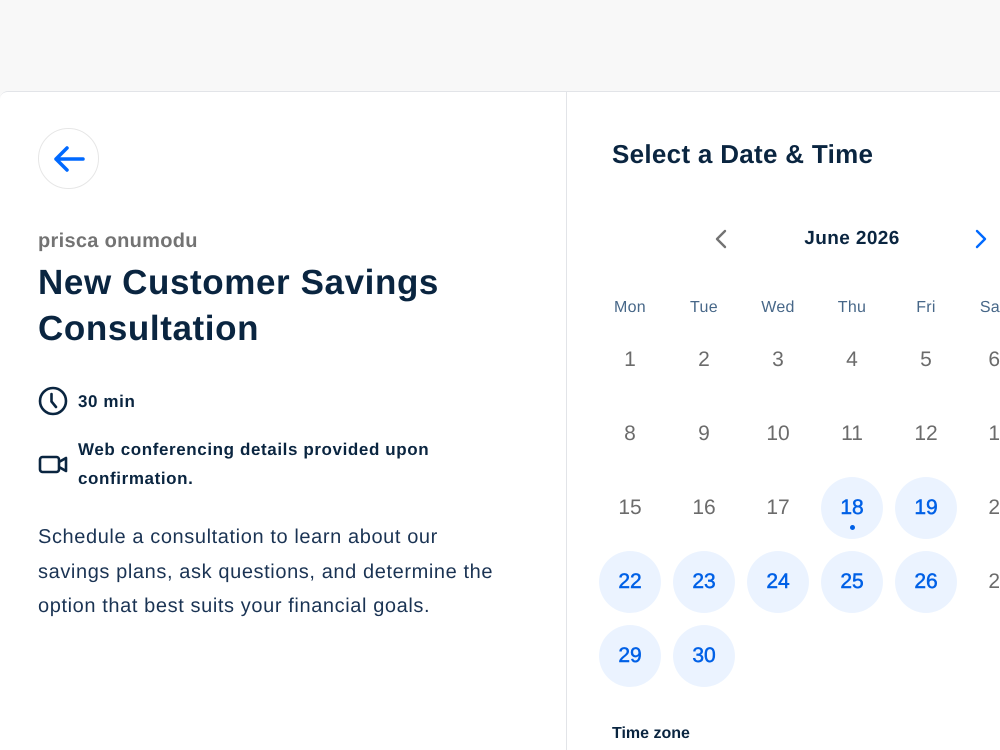 The image size is (1000, 750). Describe the element at coordinates (778, 434) in the screenshot. I see `date-number: 10` at that location.